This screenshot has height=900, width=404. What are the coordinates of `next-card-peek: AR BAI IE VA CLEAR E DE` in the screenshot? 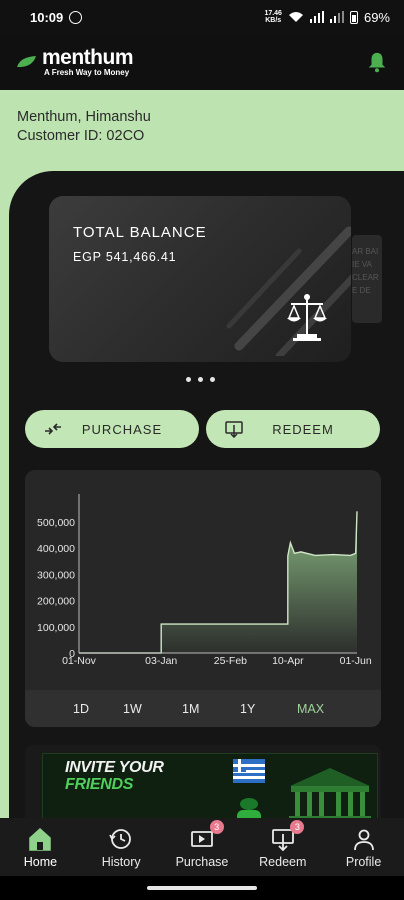 It's located at (367, 279).